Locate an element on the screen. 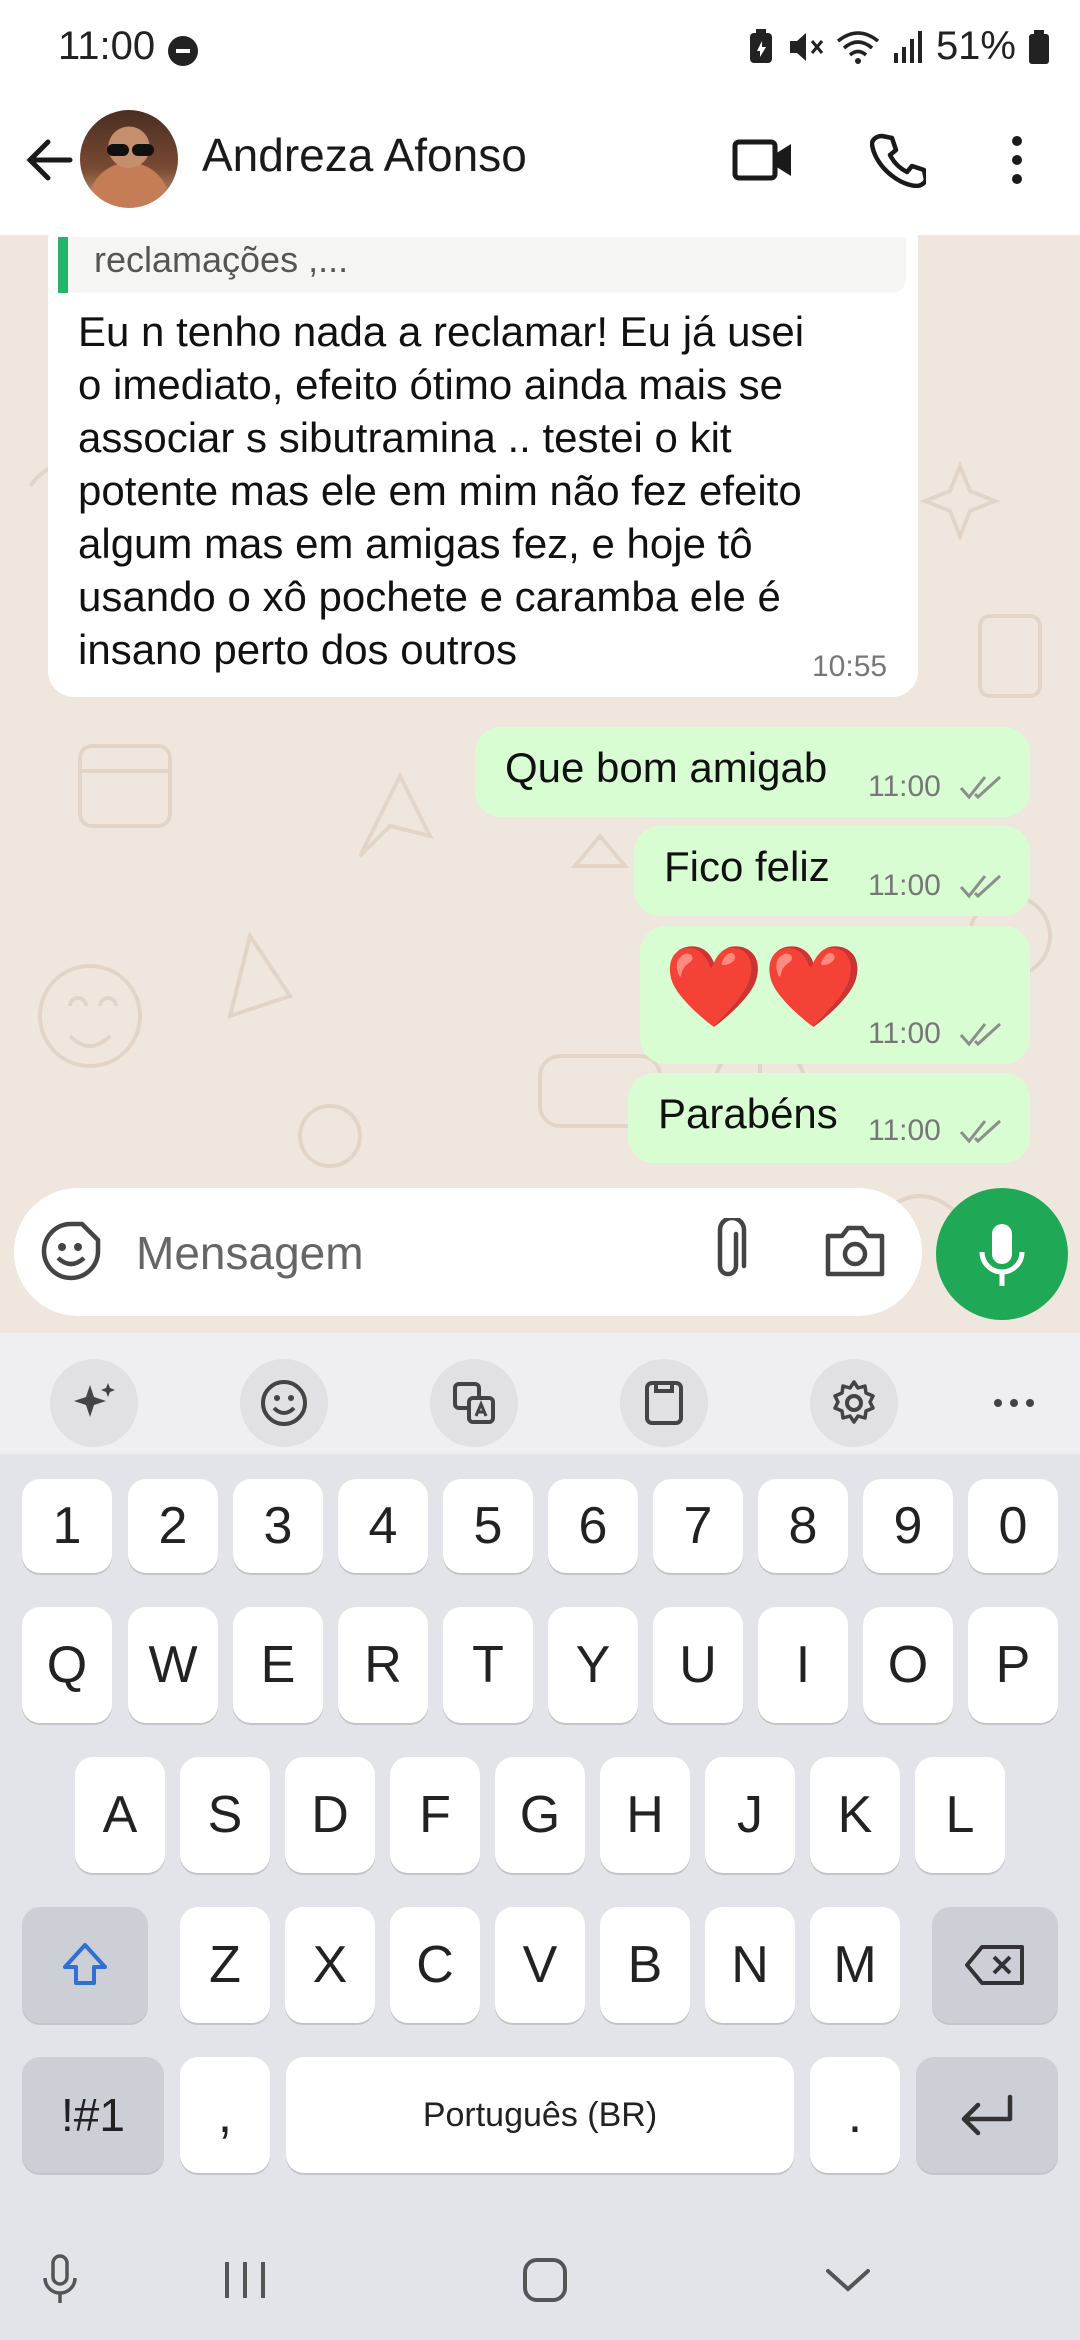 The height and width of the screenshot is (2340, 1080). message-line: Eu n tenho nada a reclamar! Eu já usei is located at coordinates (441, 331).